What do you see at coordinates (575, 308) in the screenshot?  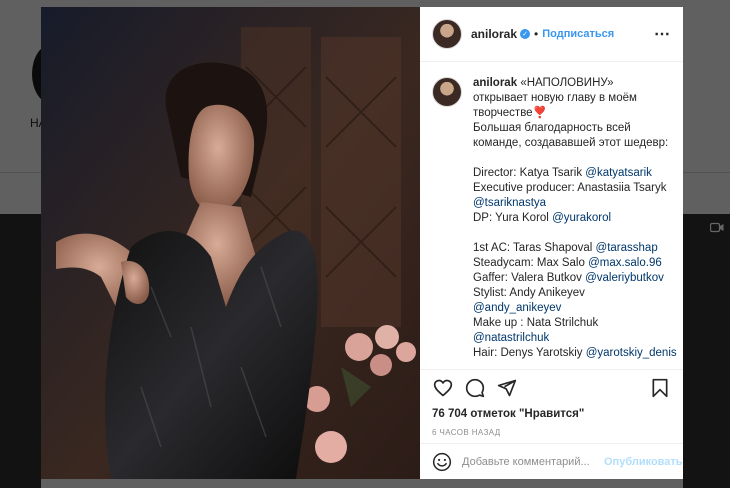 I see `caption-line: @andy_anikeyev` at bounding box center [575, 308].